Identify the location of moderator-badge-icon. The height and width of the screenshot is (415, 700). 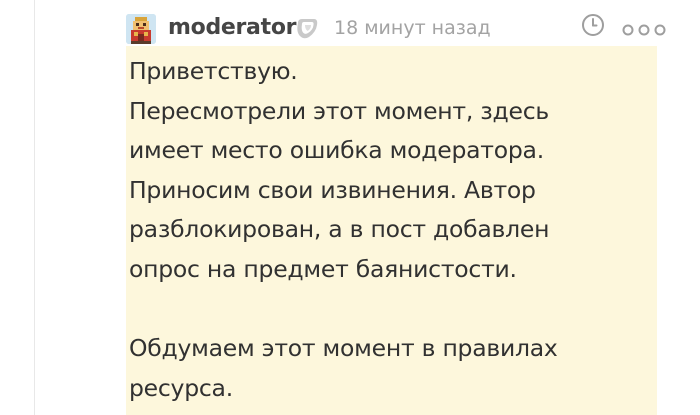
(307, 29).